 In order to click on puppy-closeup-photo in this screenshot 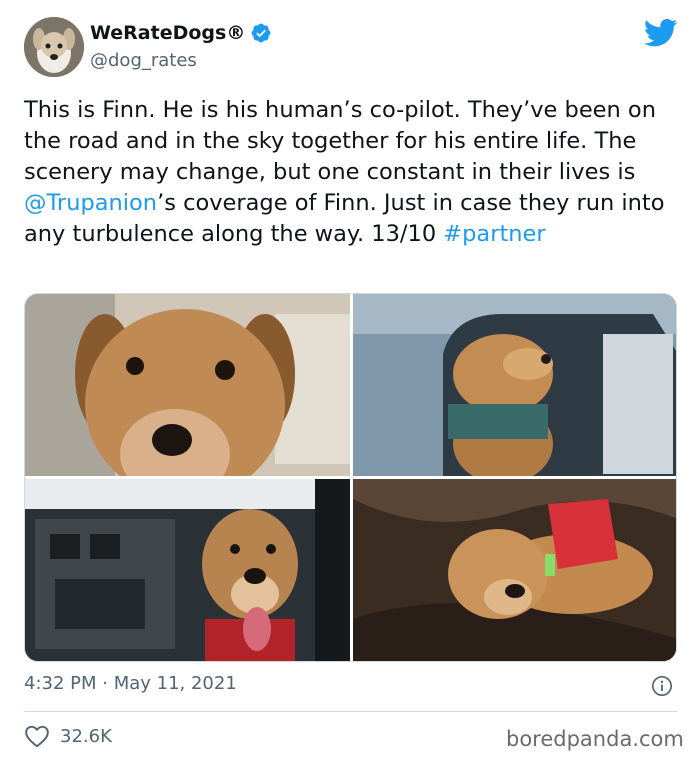, I will do `click(187, 385)`.